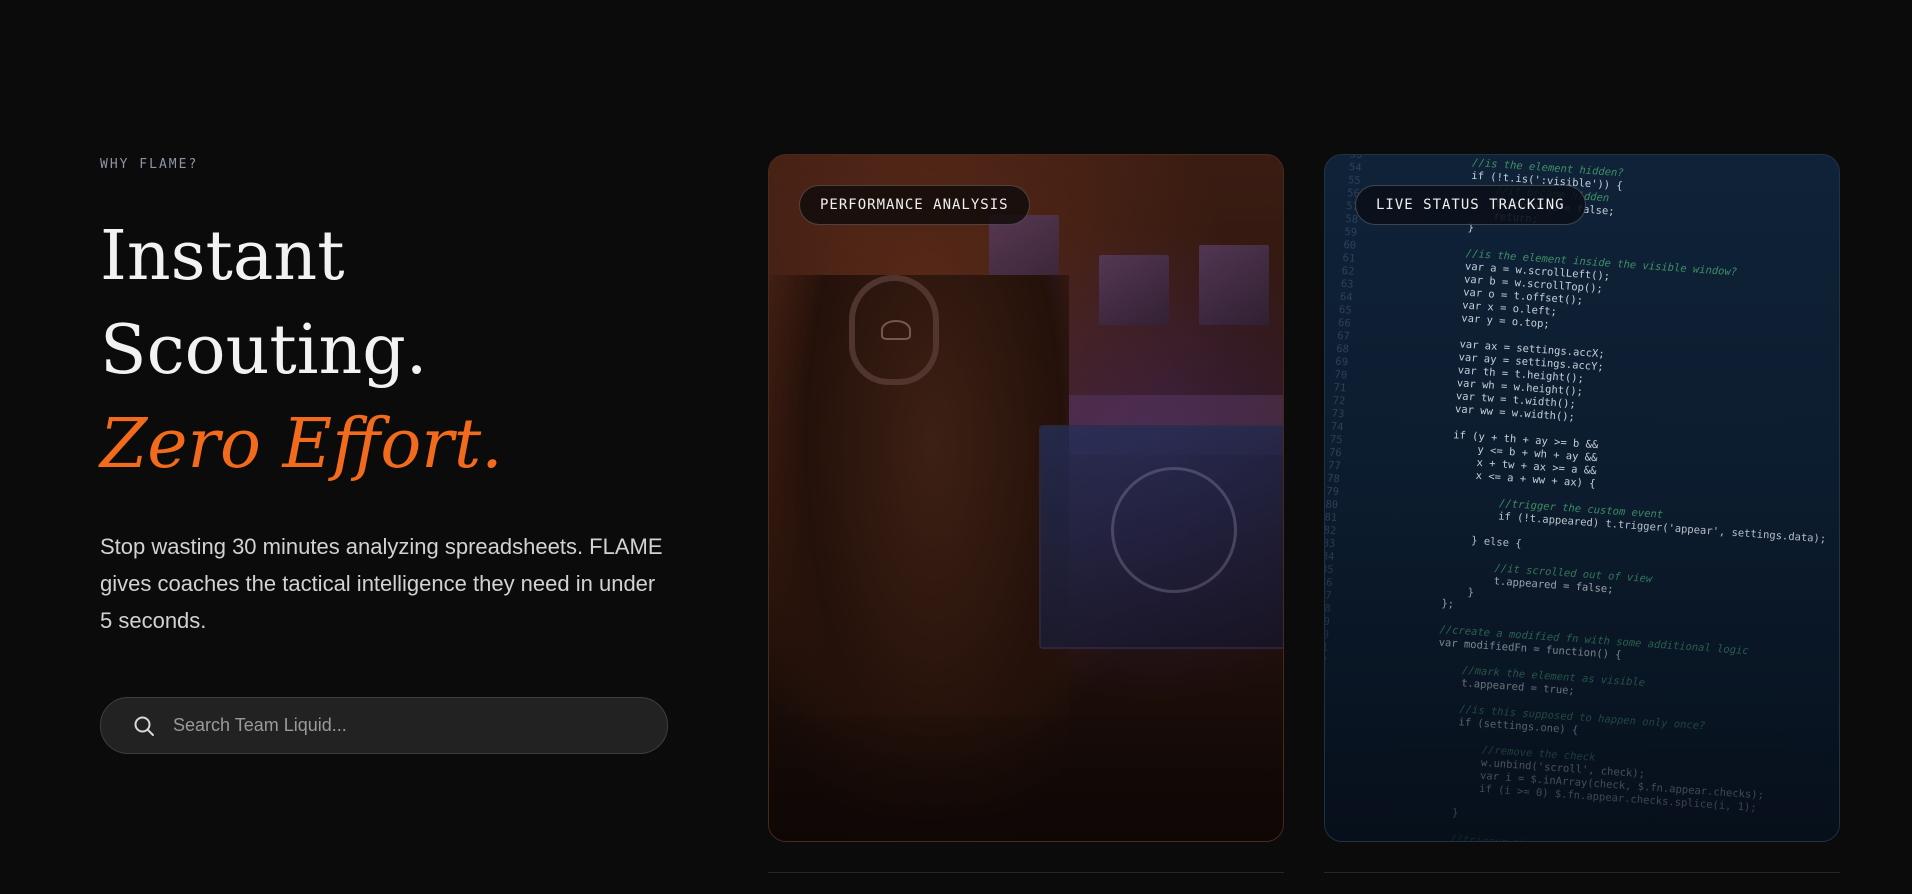 The height and width of the screenshot is (894, 1912). Describe the element at coordinates (914, 205) in the screenshot. I see `performance-analysis-badge: PERFORMANCE ANALYSIS` at that location.